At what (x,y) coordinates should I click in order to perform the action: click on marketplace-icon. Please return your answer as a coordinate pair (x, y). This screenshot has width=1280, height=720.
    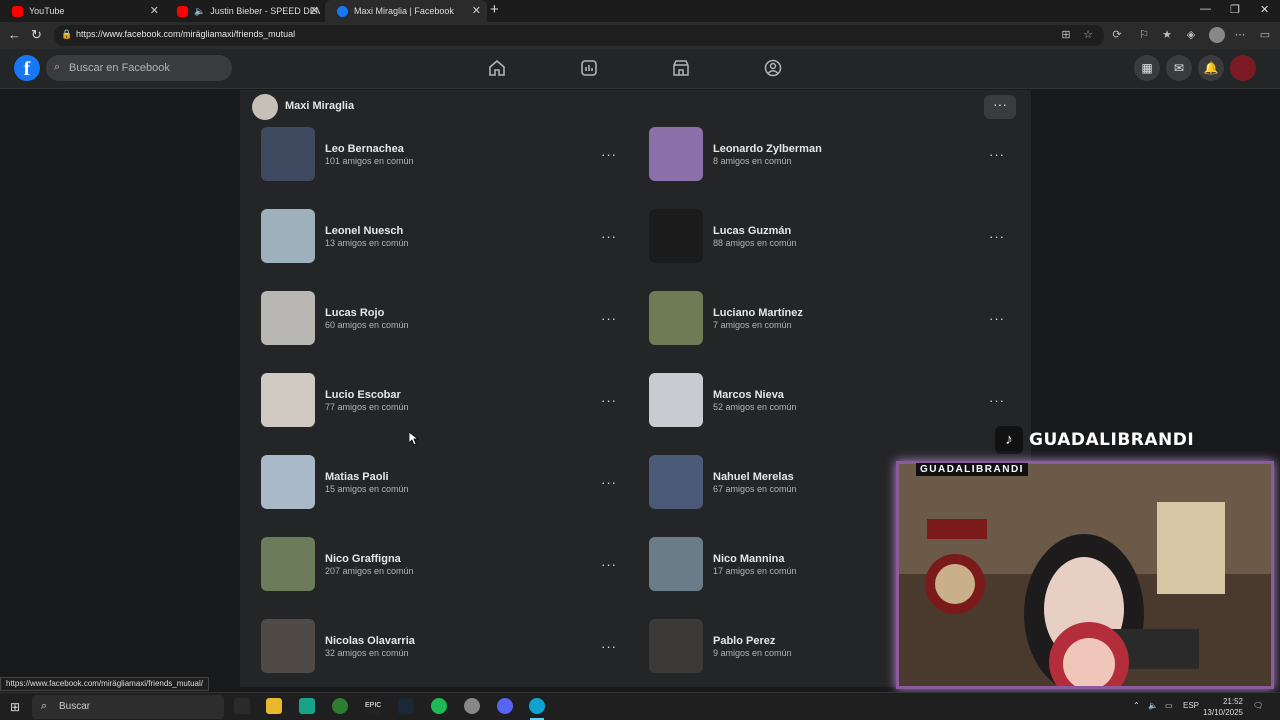
    Looking at the image, I should click on (681, 68).